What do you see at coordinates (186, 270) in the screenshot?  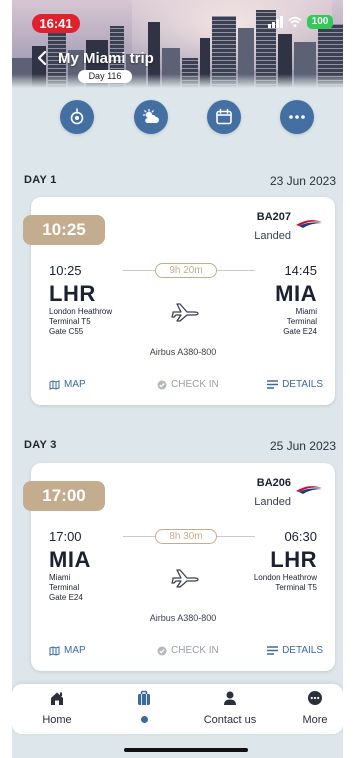 I see `flight-duration: 9h 20m` at bounding box center [186, 270].